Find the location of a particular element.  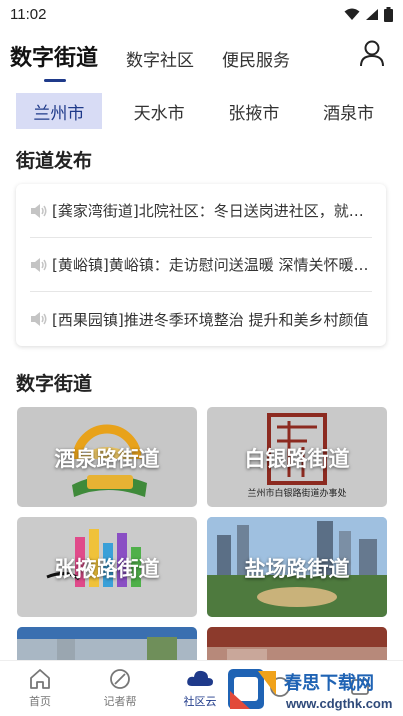

street-tile-zhangye-road: 张掖路街道 is located at coordinates (107, 567).